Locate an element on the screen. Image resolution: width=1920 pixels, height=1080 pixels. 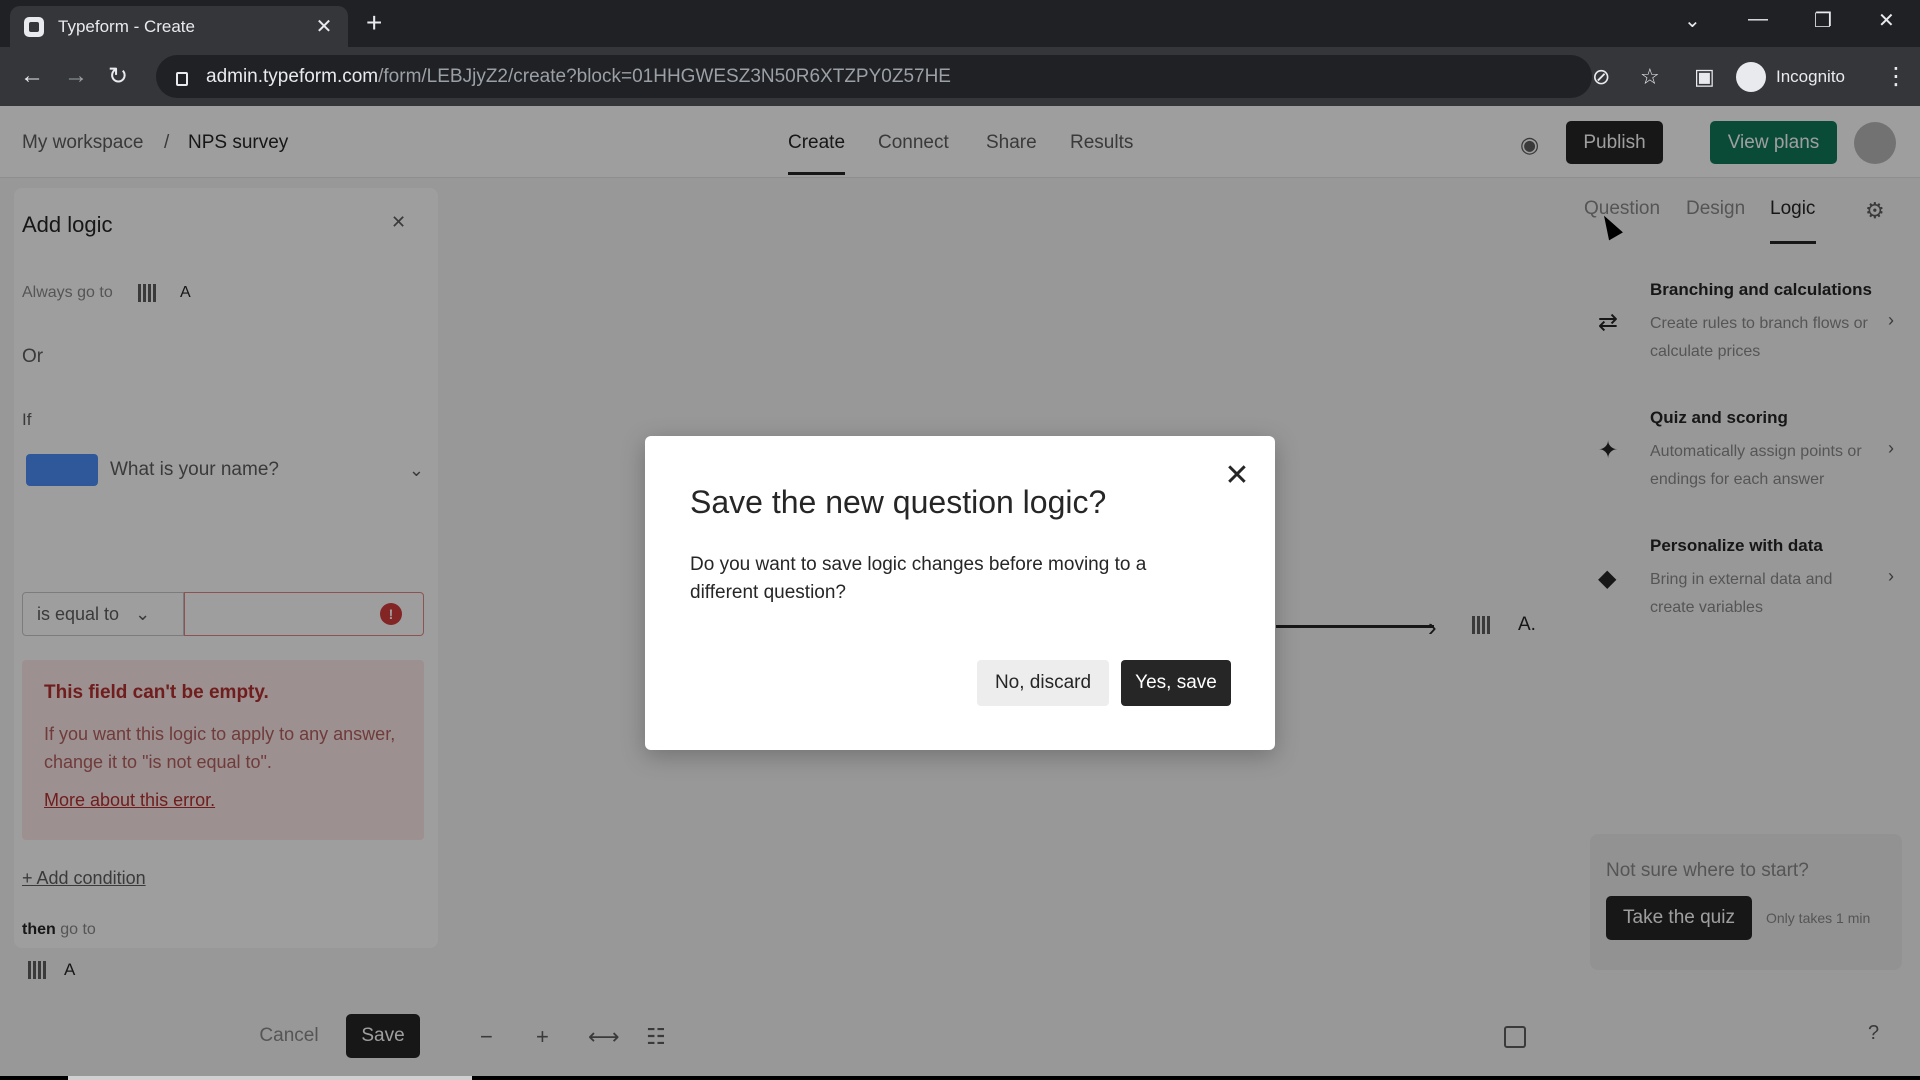
minimize-window-icon: — is located at coordinates (1758, 19).